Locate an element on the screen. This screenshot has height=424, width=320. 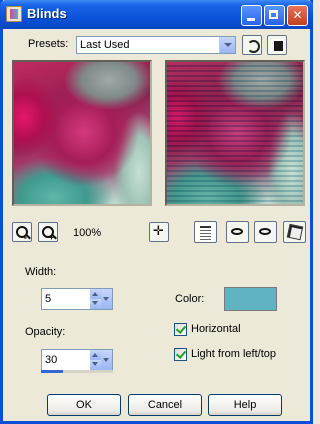
save-preset-button is located at coordinates (277, 45).